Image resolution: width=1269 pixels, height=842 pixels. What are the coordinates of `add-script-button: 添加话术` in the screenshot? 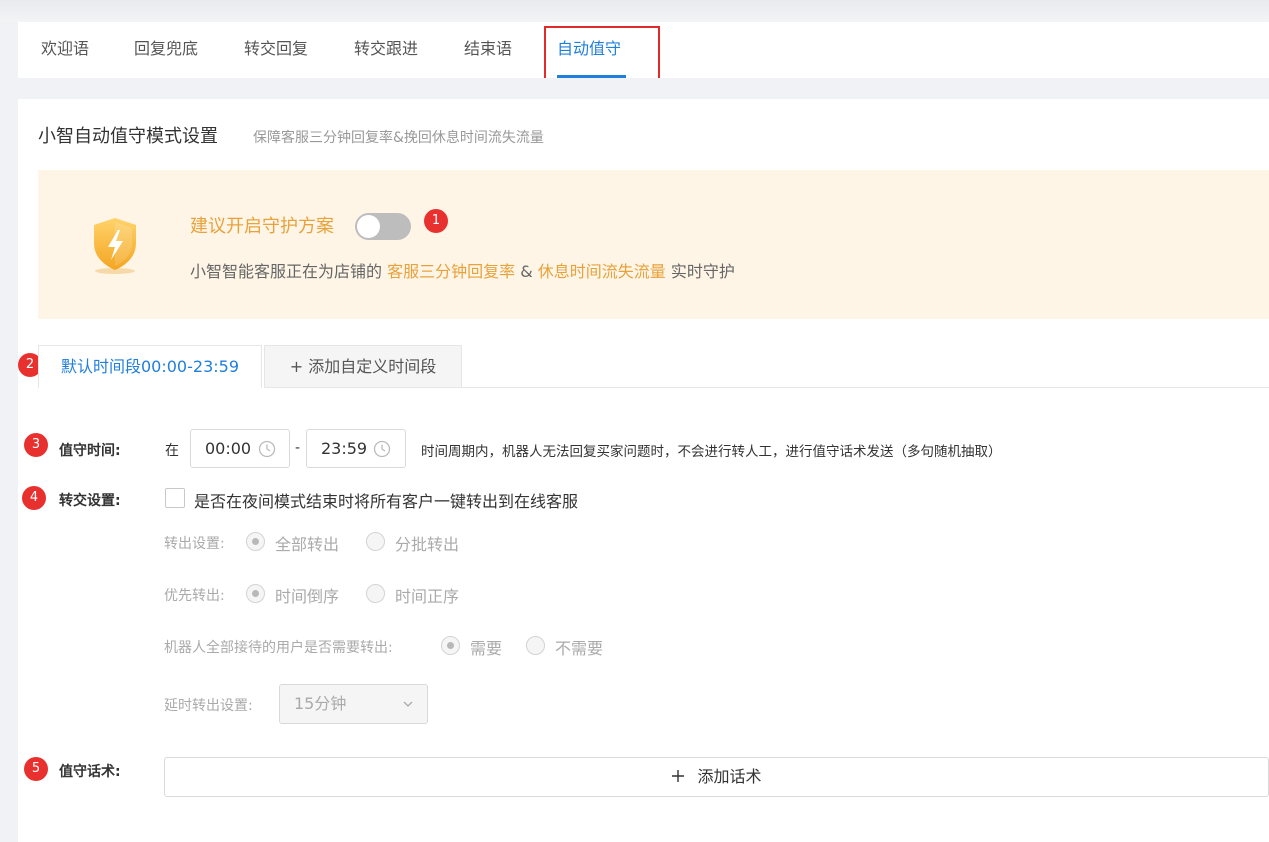 It's located at (716, 777).